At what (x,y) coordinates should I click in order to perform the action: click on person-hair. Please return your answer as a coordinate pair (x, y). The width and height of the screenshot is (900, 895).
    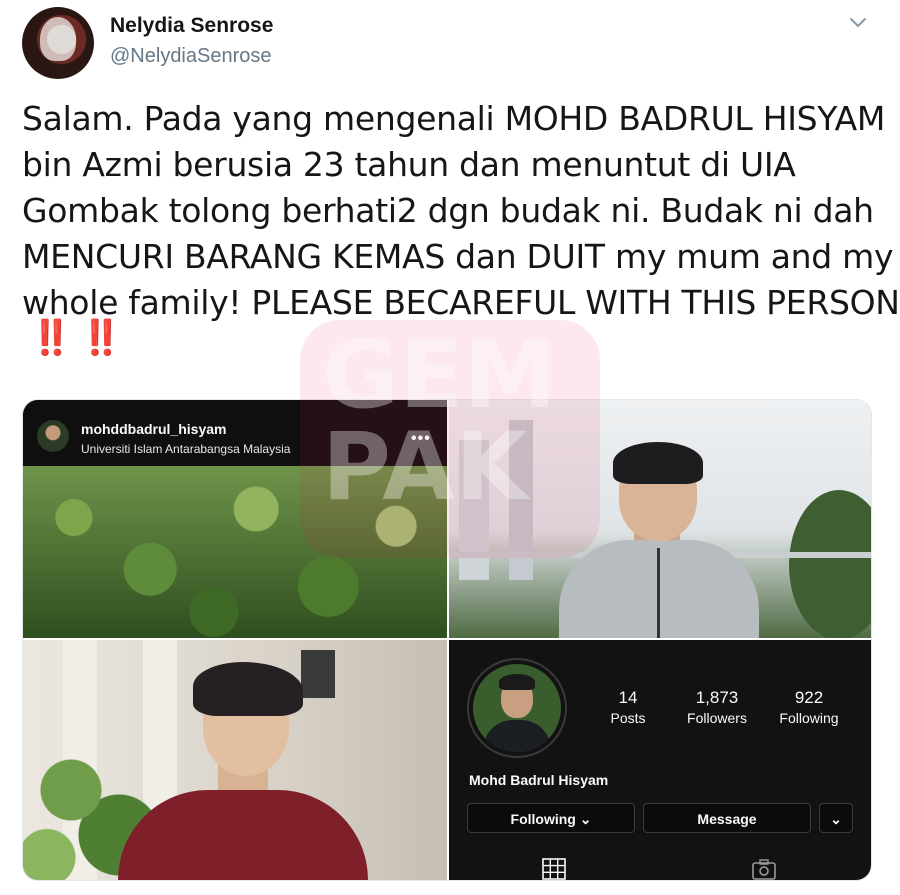
    Looking at the image, I should click on (658, 463).